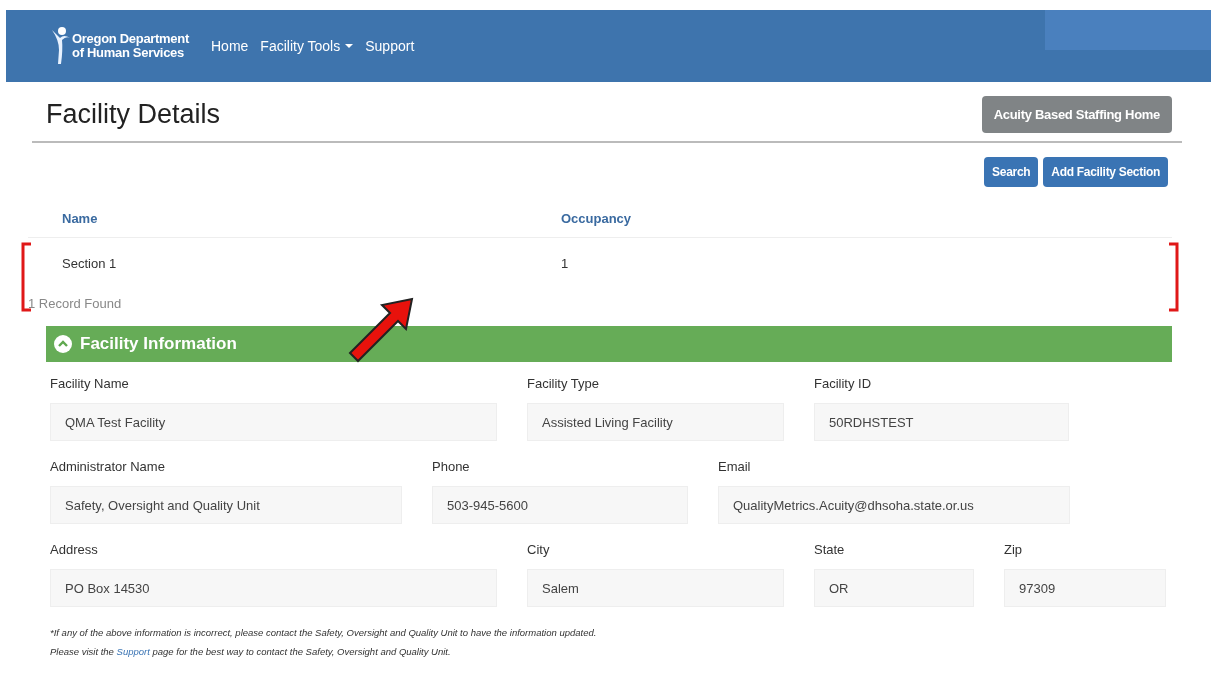 The image size is (1211, 681). I want to click on table-cell-text: Section 1, so click(90, 263).